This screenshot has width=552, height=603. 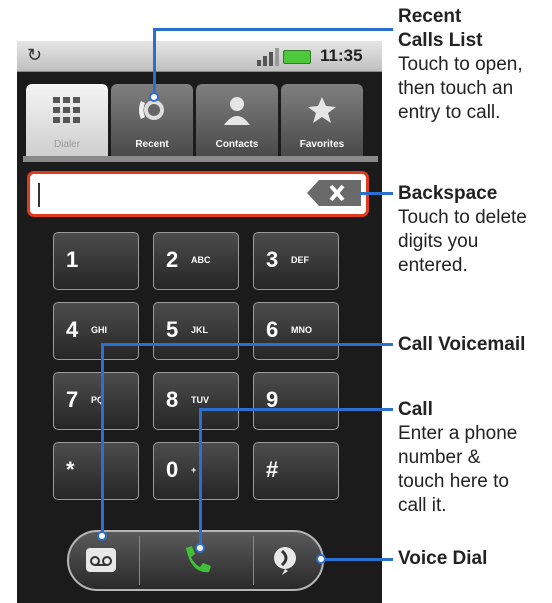 I want to click on voice-dial-button, so click(x=285, y=560).